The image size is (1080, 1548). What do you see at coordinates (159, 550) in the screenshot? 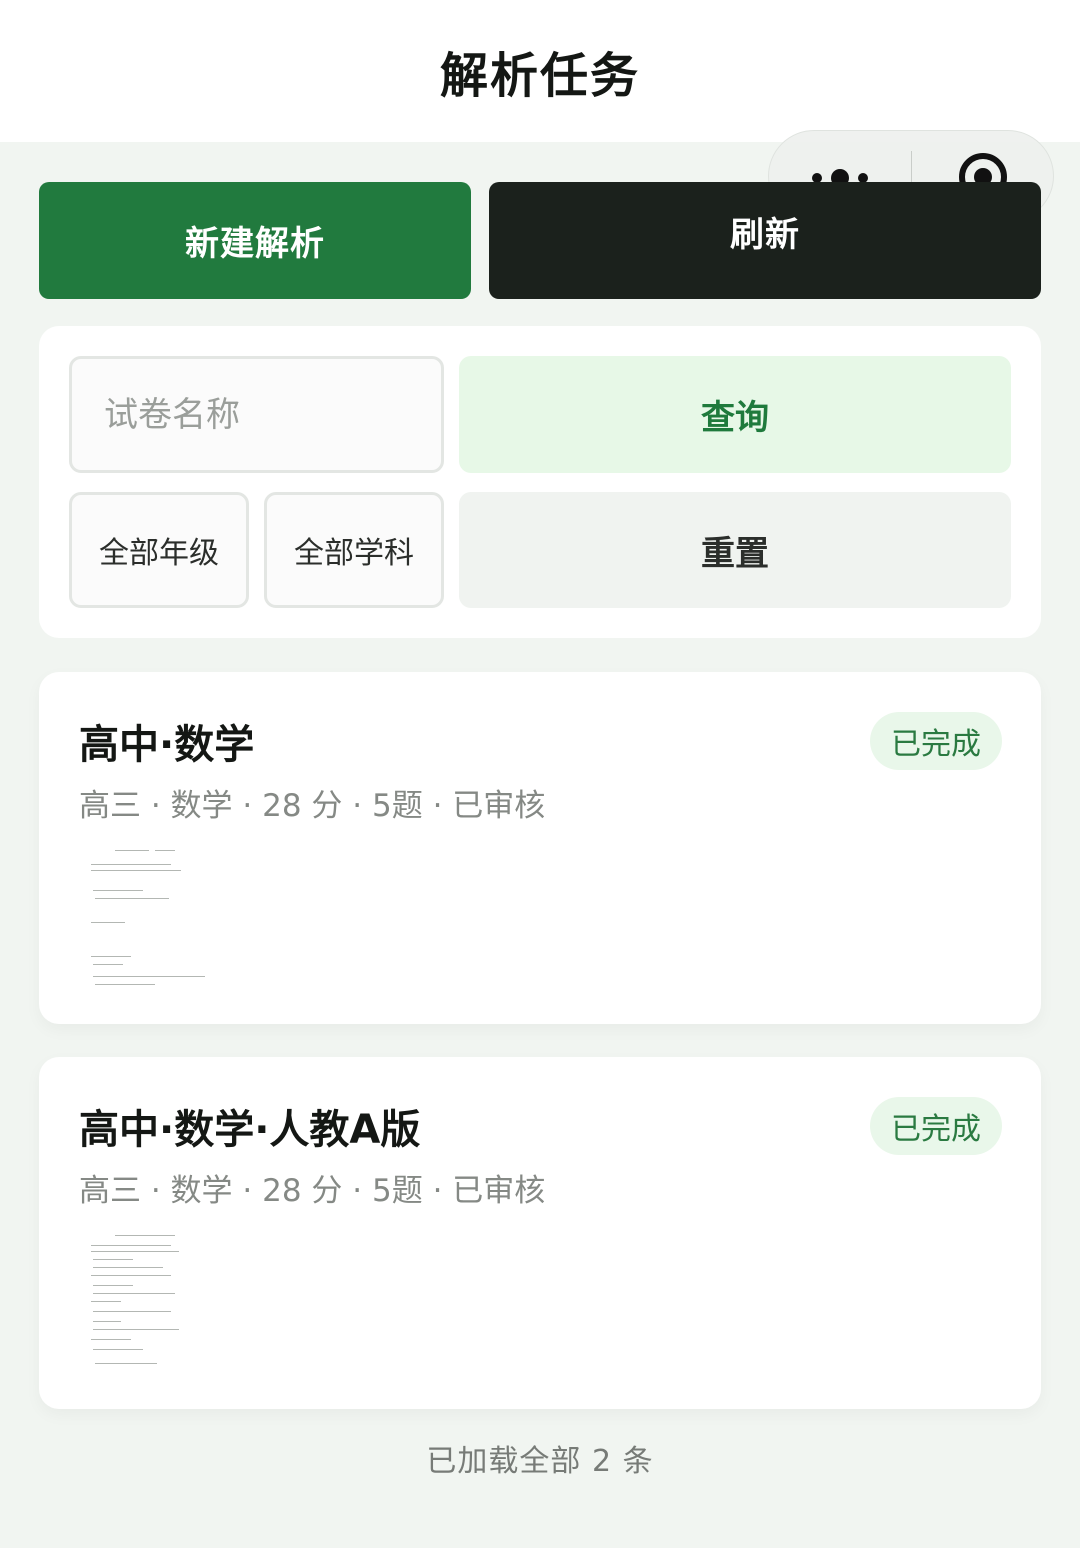
I see `grade-select: 全部年级` at bounding box center [159, 550].